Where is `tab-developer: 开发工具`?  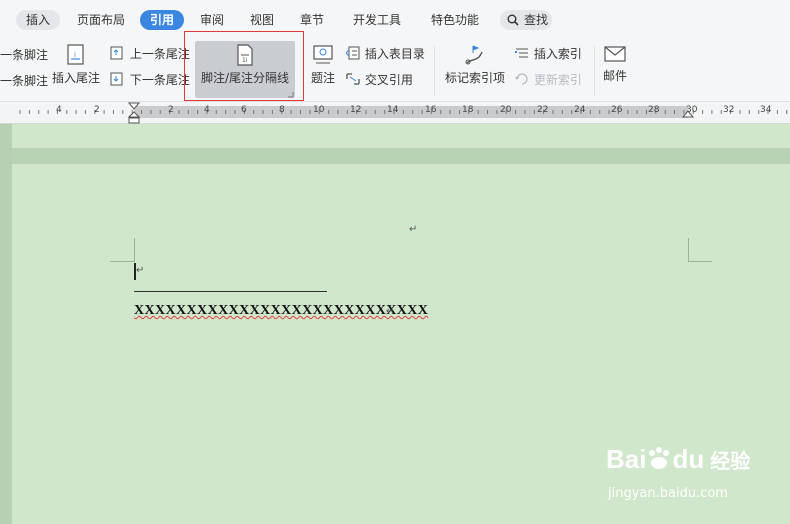 tab-developer: 开发工具 is located at coordinates (377, 20).